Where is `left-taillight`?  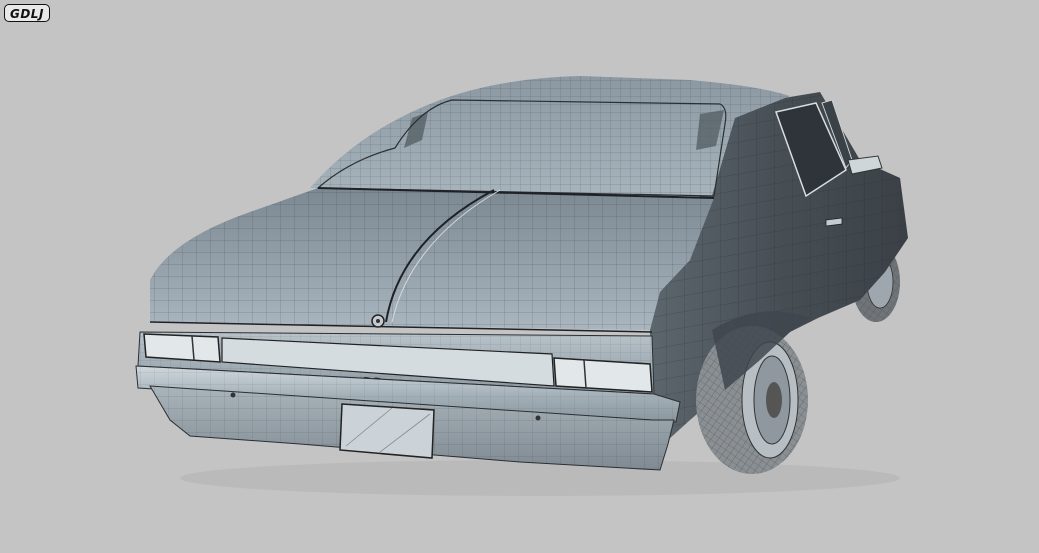
left-taillight is located at coordinates (182, 348).